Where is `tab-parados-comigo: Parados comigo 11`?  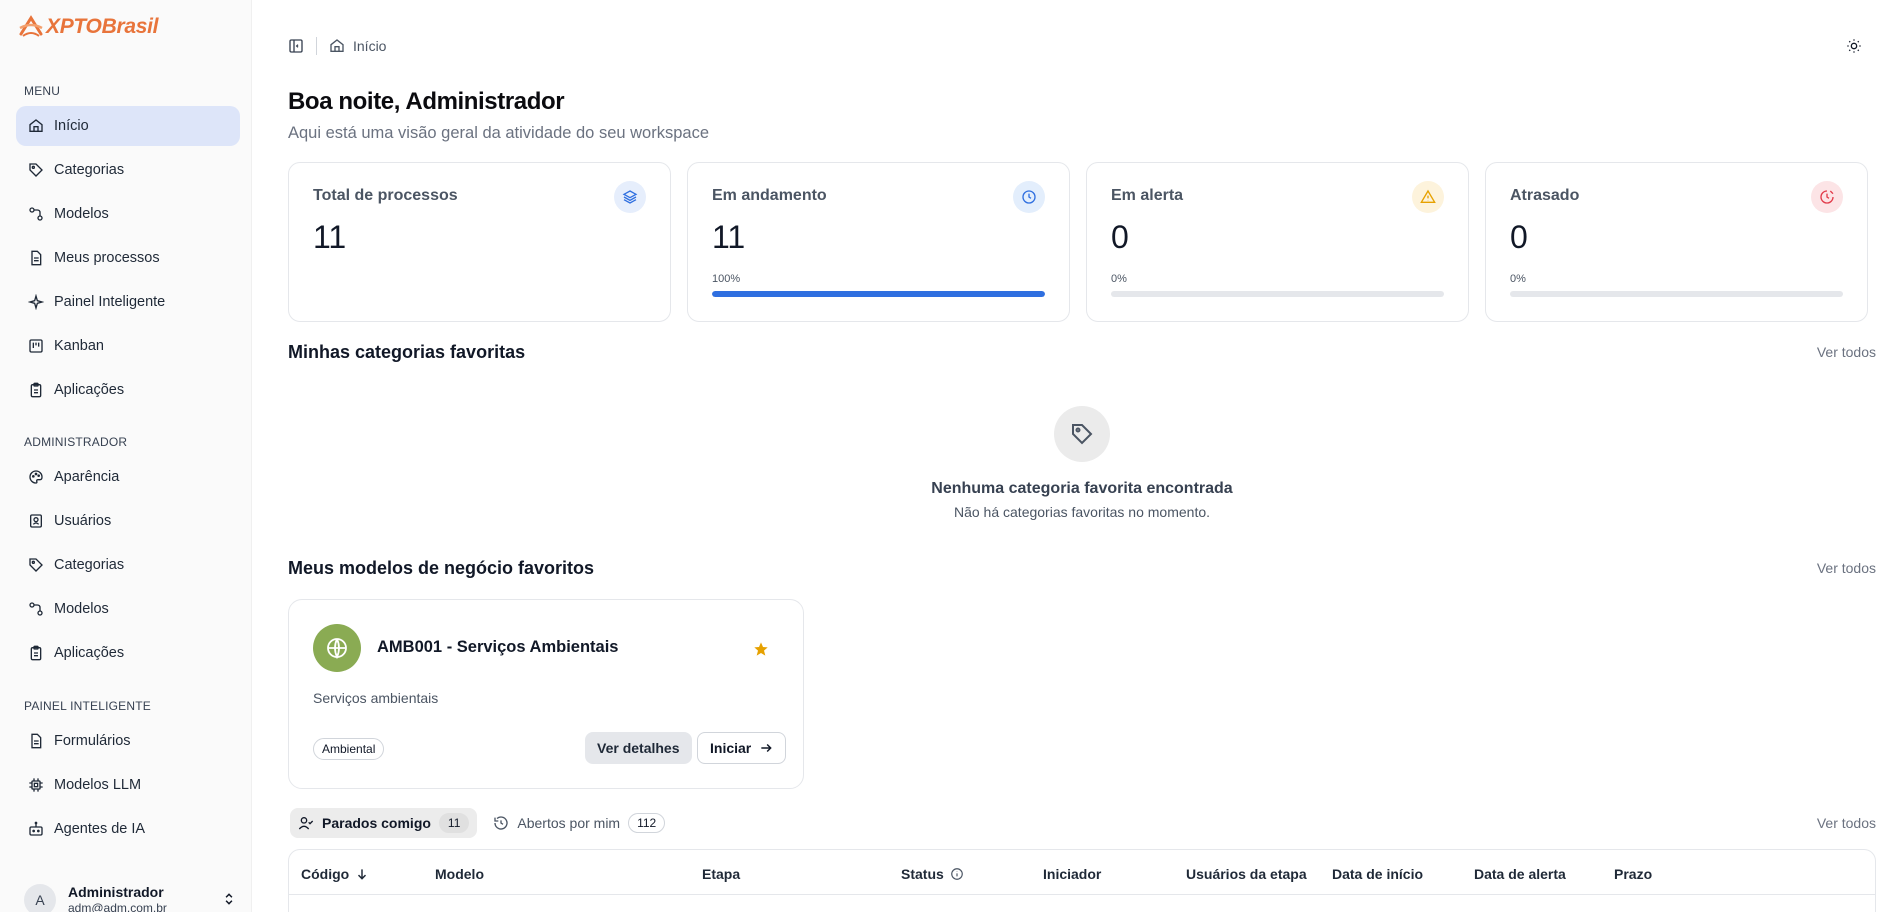
tab-parados-comigo: Parados comigo 11 is located at coordinates (384, 823).